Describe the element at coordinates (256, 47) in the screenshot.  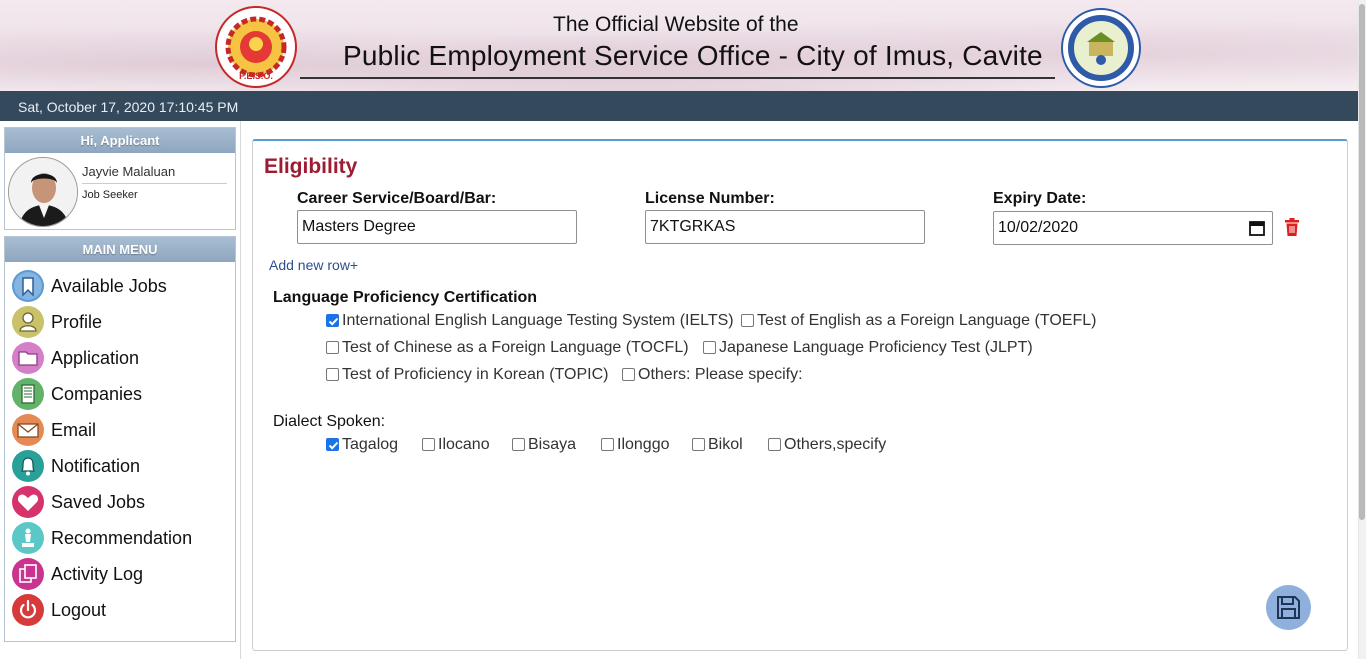
I see `peso-logo: P.E.S.O.` at that location.